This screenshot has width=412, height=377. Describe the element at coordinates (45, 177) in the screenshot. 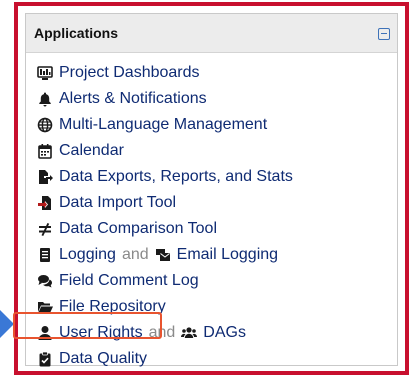

I see `file-export-icon` at that location.